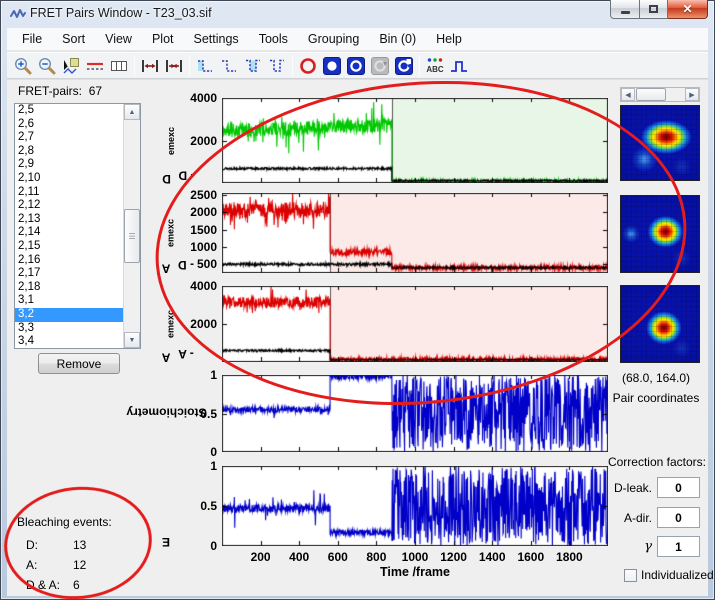  What do you see at coordinates (174, 65) in the screenshot?
I see `shrink-x-button` at bounding box center [174, 65].